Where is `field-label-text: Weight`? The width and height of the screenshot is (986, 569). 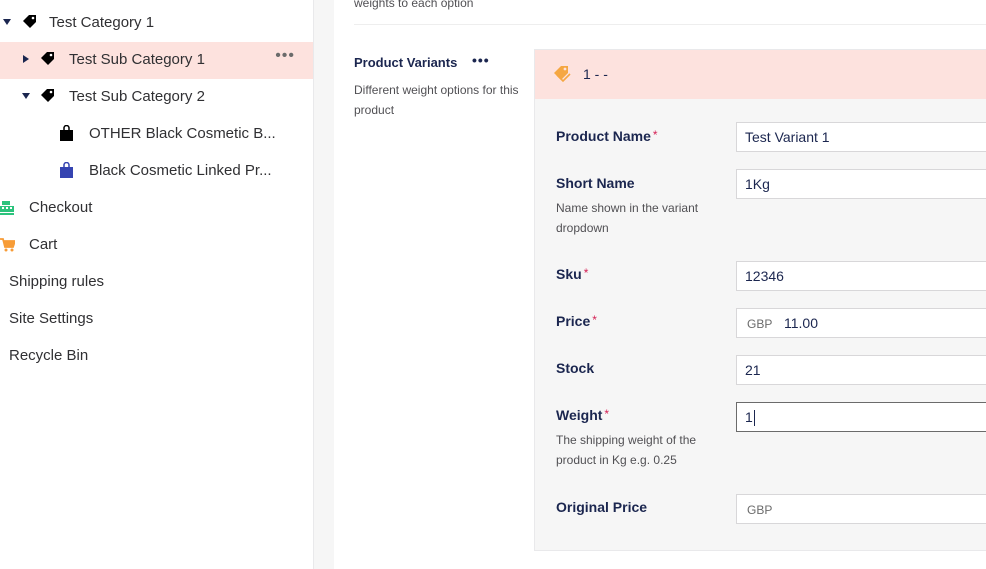 field-label-text: Weight is located at coordinates (579, 415).